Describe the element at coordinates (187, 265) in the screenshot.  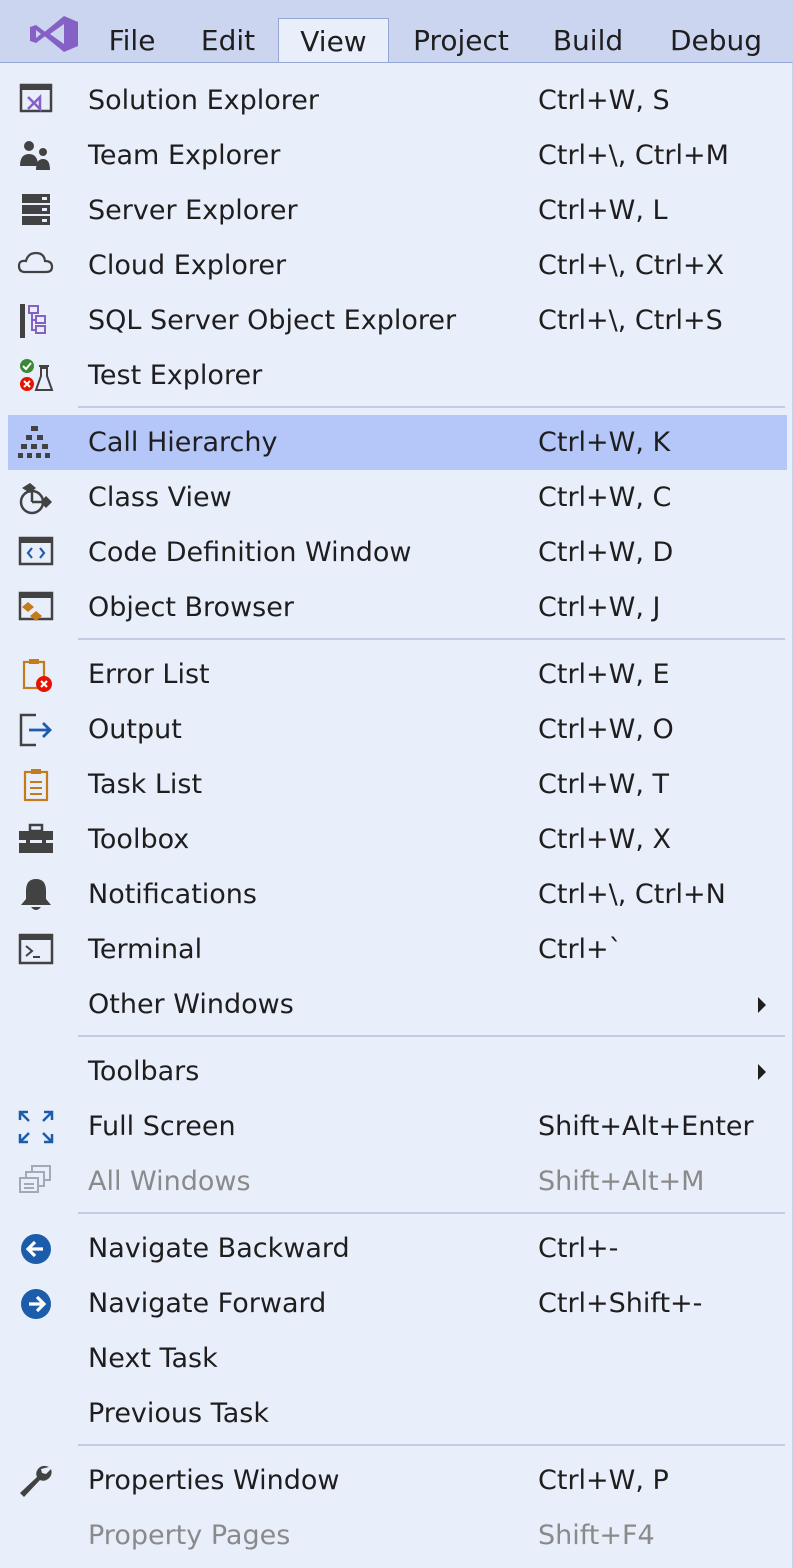
I see `menu-item-label: Cloud Explorer` at that location.